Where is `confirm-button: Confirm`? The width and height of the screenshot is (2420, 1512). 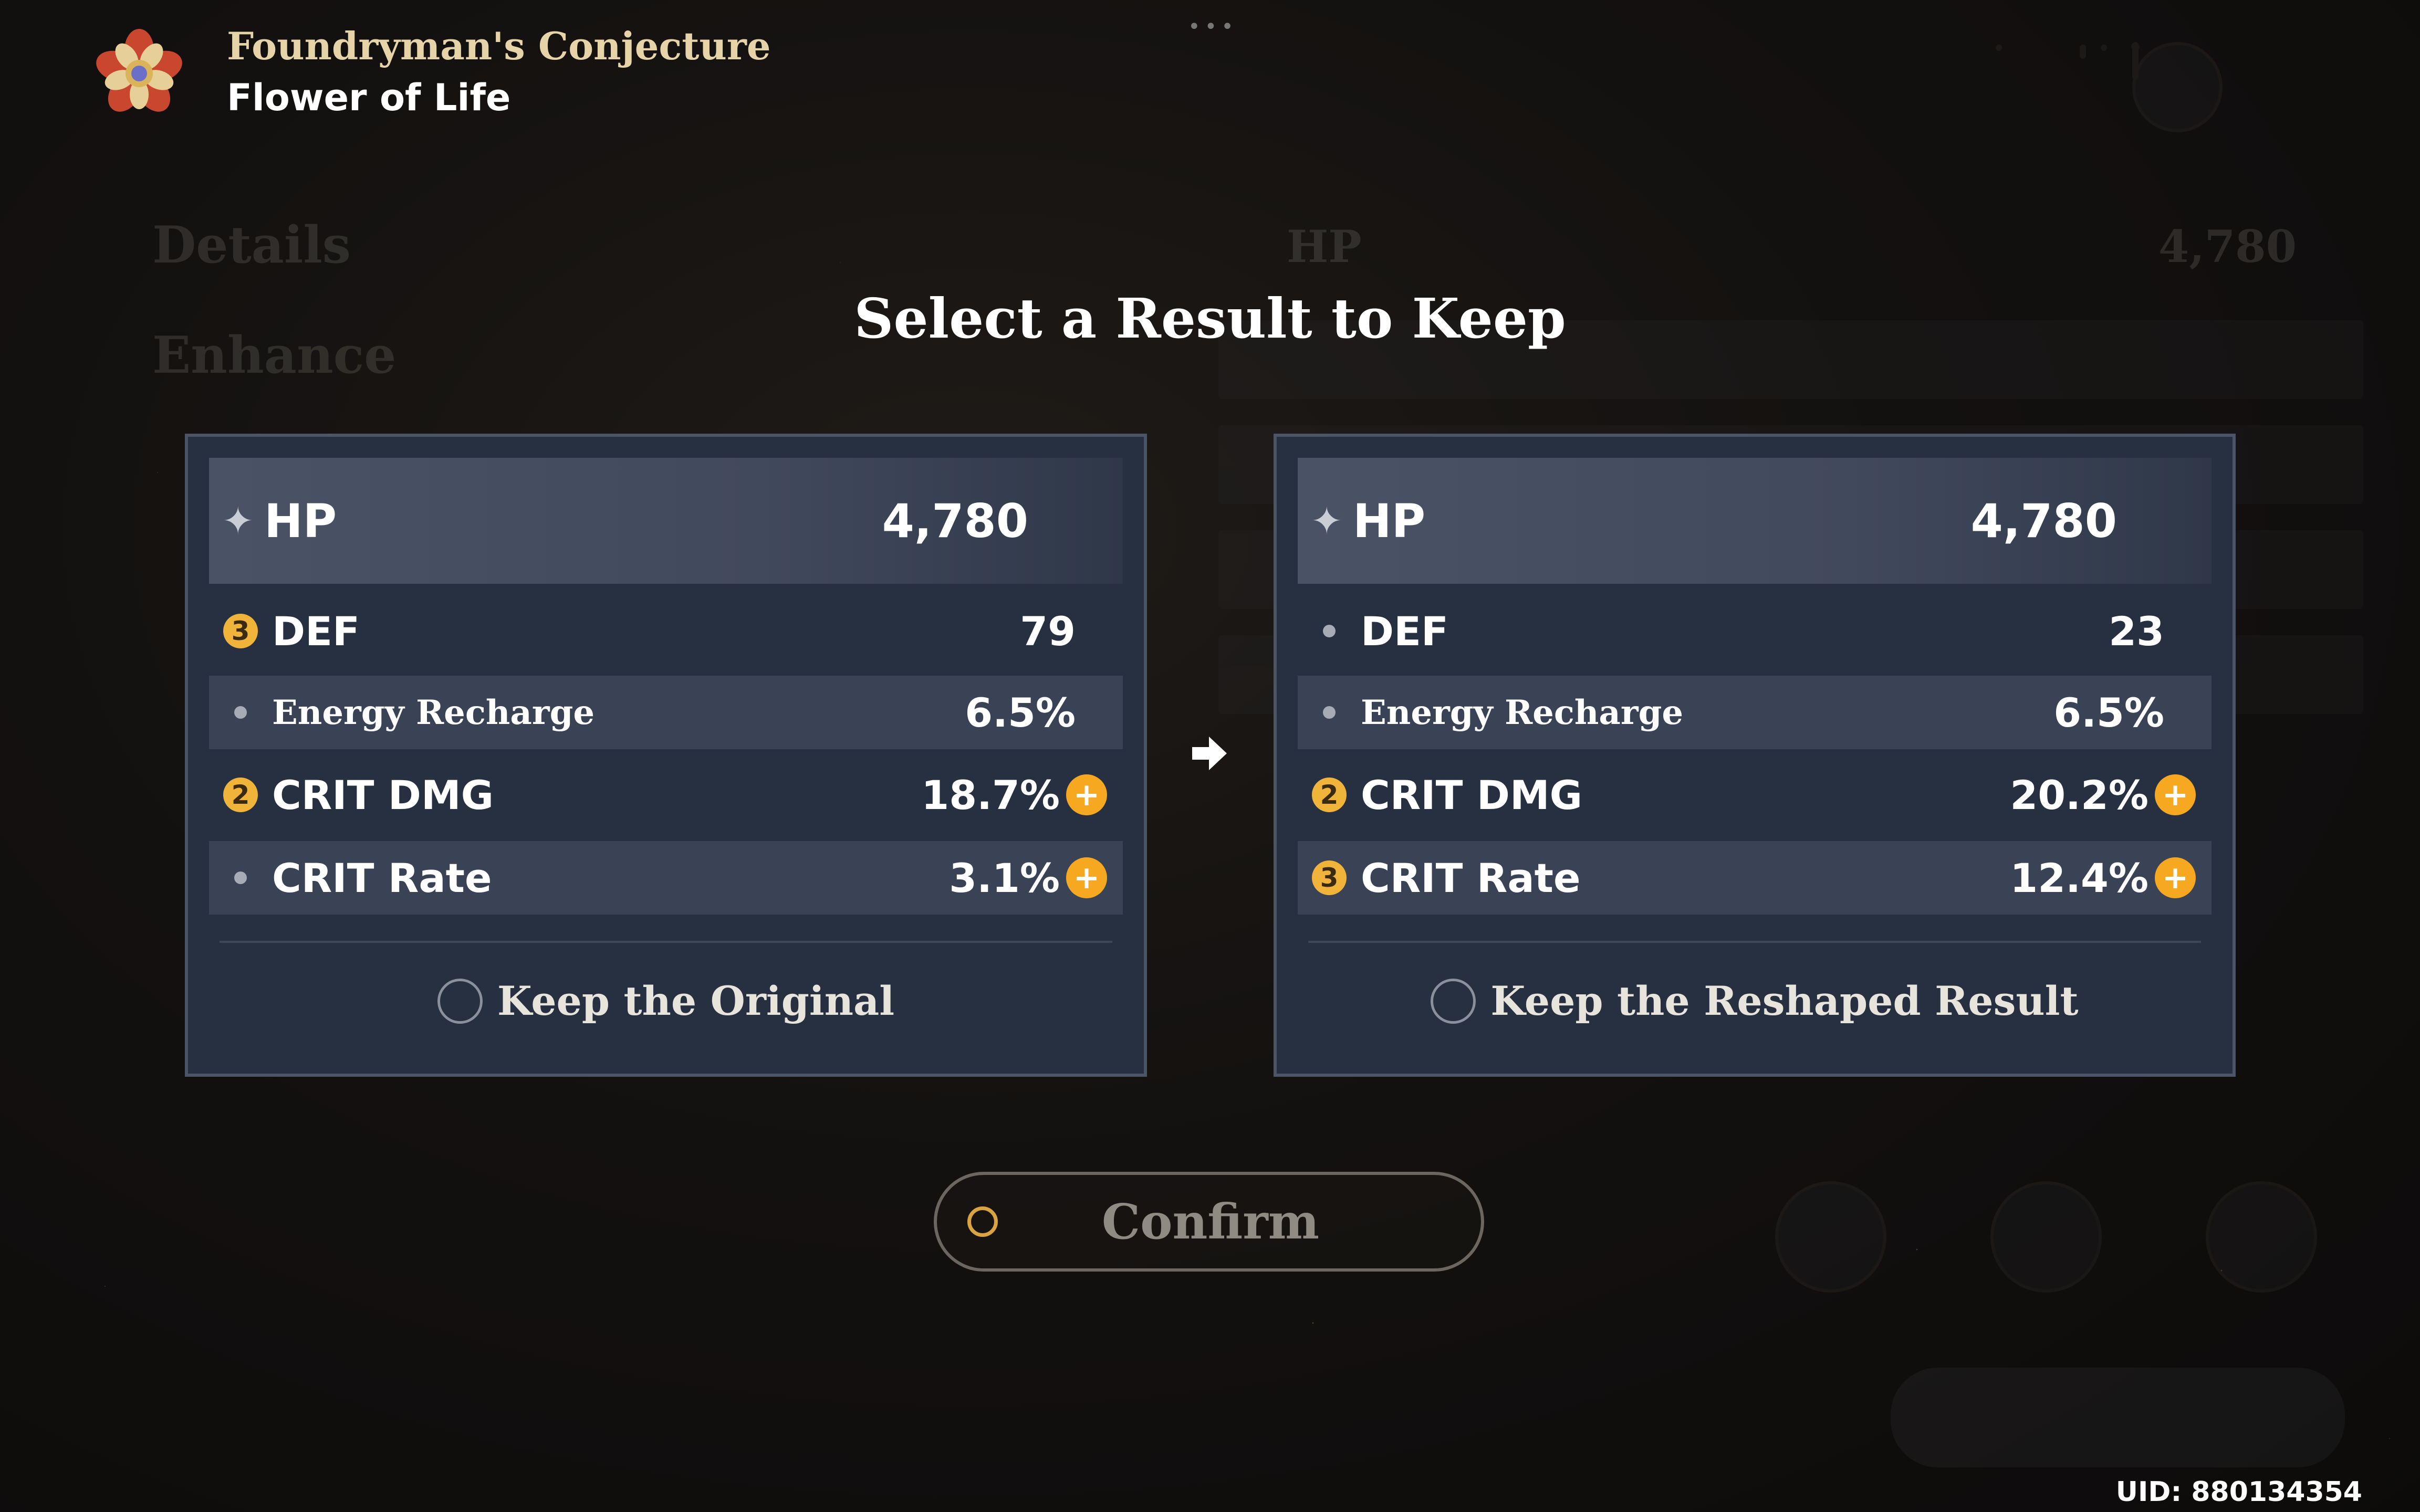 confirm-button: Confirm is located at coordinates (1209, 1222).